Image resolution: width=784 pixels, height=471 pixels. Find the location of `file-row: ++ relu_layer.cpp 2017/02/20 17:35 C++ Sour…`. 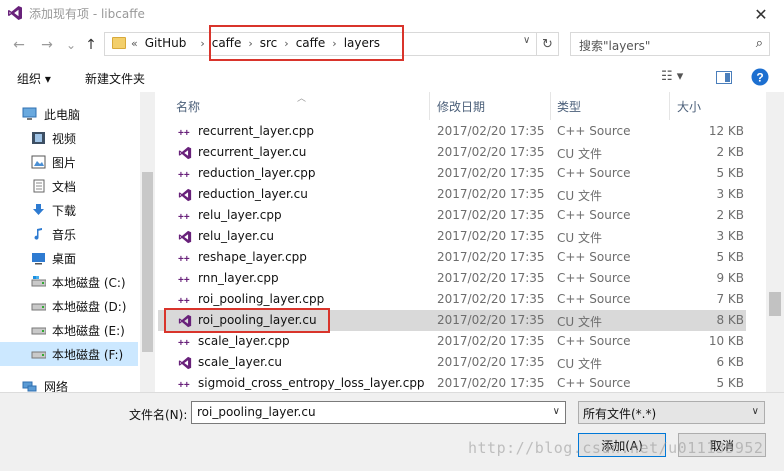

file-row: ++ relu_layer.cpp 2017/02/20 17:35 C++ Sour… is located at coordinates (452, 215).